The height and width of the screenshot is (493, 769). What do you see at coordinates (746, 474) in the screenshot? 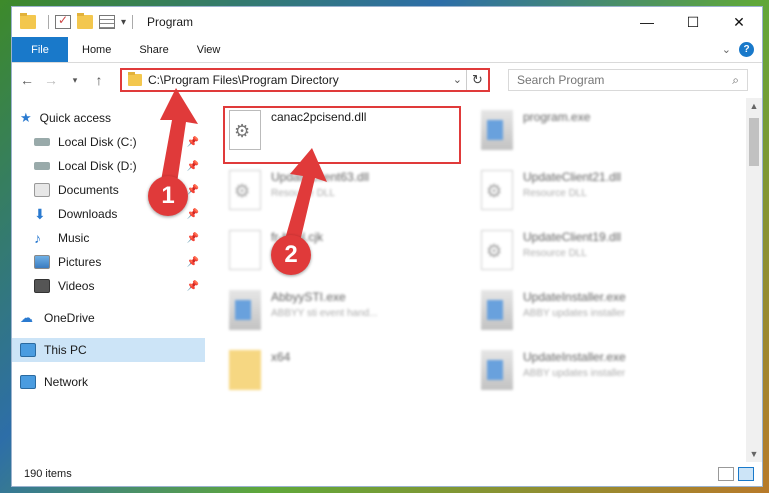
I see `large-icons-view-icon` at bounding box center [746, 474].